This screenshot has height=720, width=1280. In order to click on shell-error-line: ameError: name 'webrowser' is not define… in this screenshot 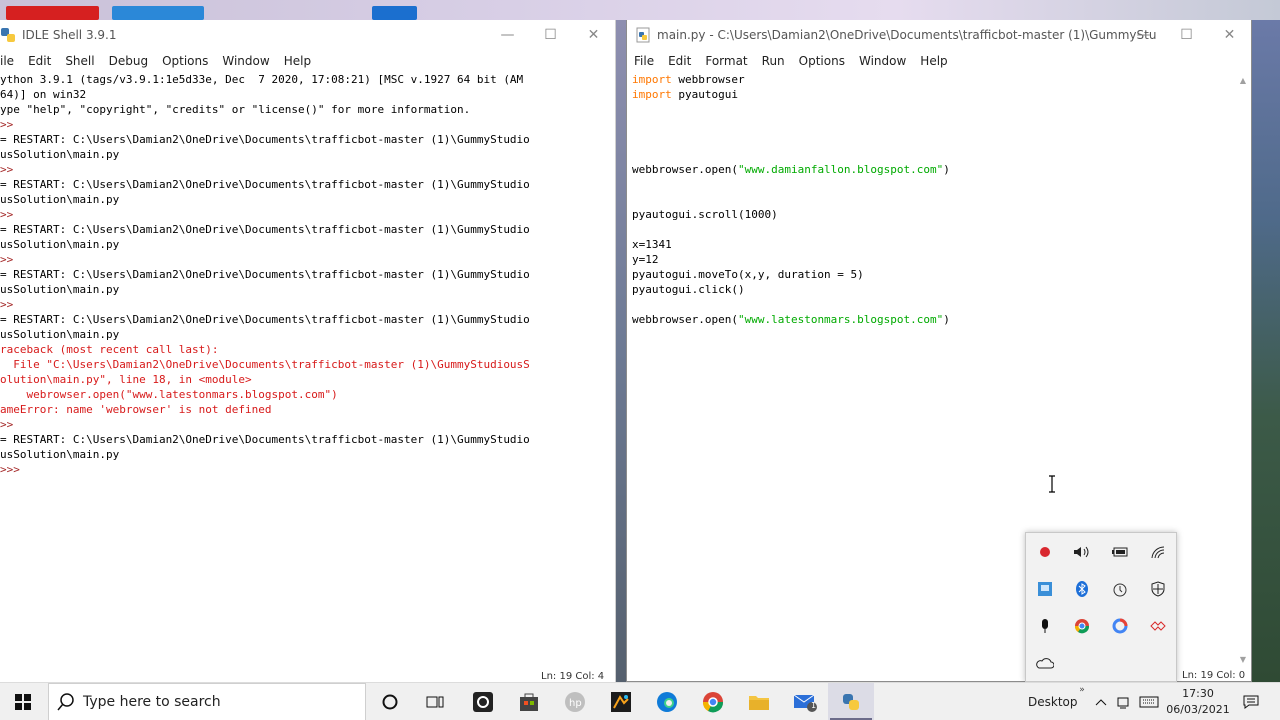, I will do `click(136, 409)`.